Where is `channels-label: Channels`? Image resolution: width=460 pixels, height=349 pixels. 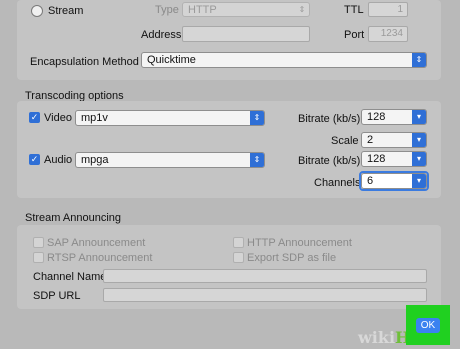 channels-label: Channels is located at coordinates (337, 183).